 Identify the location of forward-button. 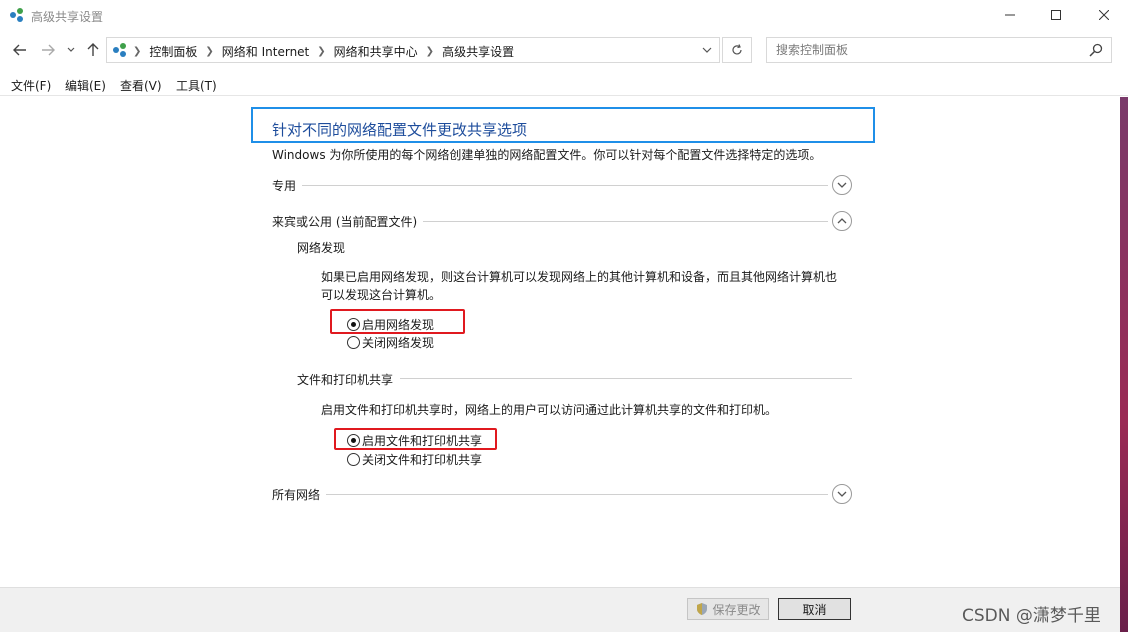
(48, 50).